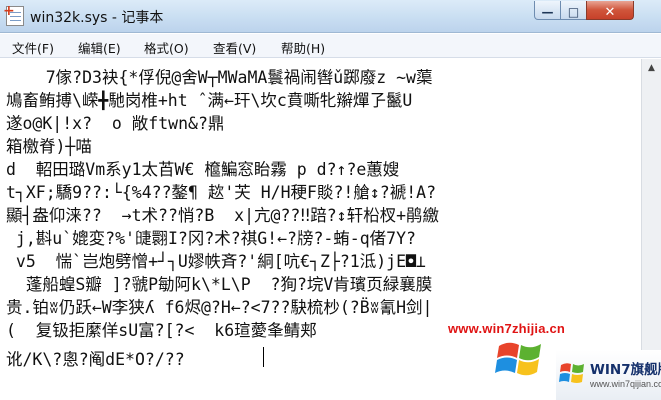 The width and height of the screenshot is (661, 400). What do you see at coordinates (651, 68) in the screenshot?
I see `scroll-up-icon: ▲` at bounding box center [651, 68].